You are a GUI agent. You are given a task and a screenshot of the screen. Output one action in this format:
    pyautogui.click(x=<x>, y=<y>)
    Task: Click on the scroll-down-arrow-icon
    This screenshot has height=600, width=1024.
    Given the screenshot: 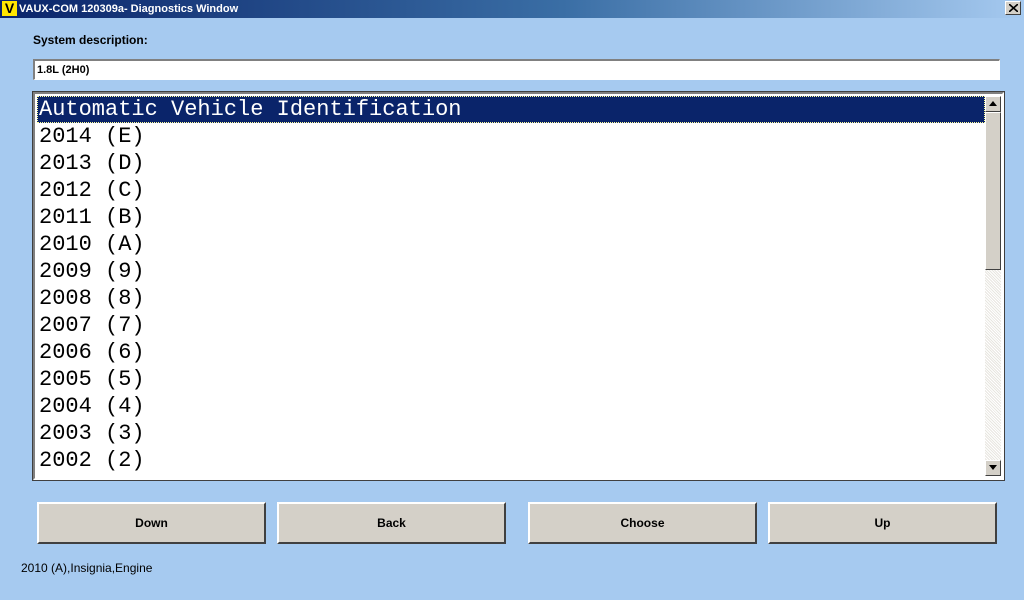 What is the action you would take?
    pyautogui.click(x=993, y=467)
    